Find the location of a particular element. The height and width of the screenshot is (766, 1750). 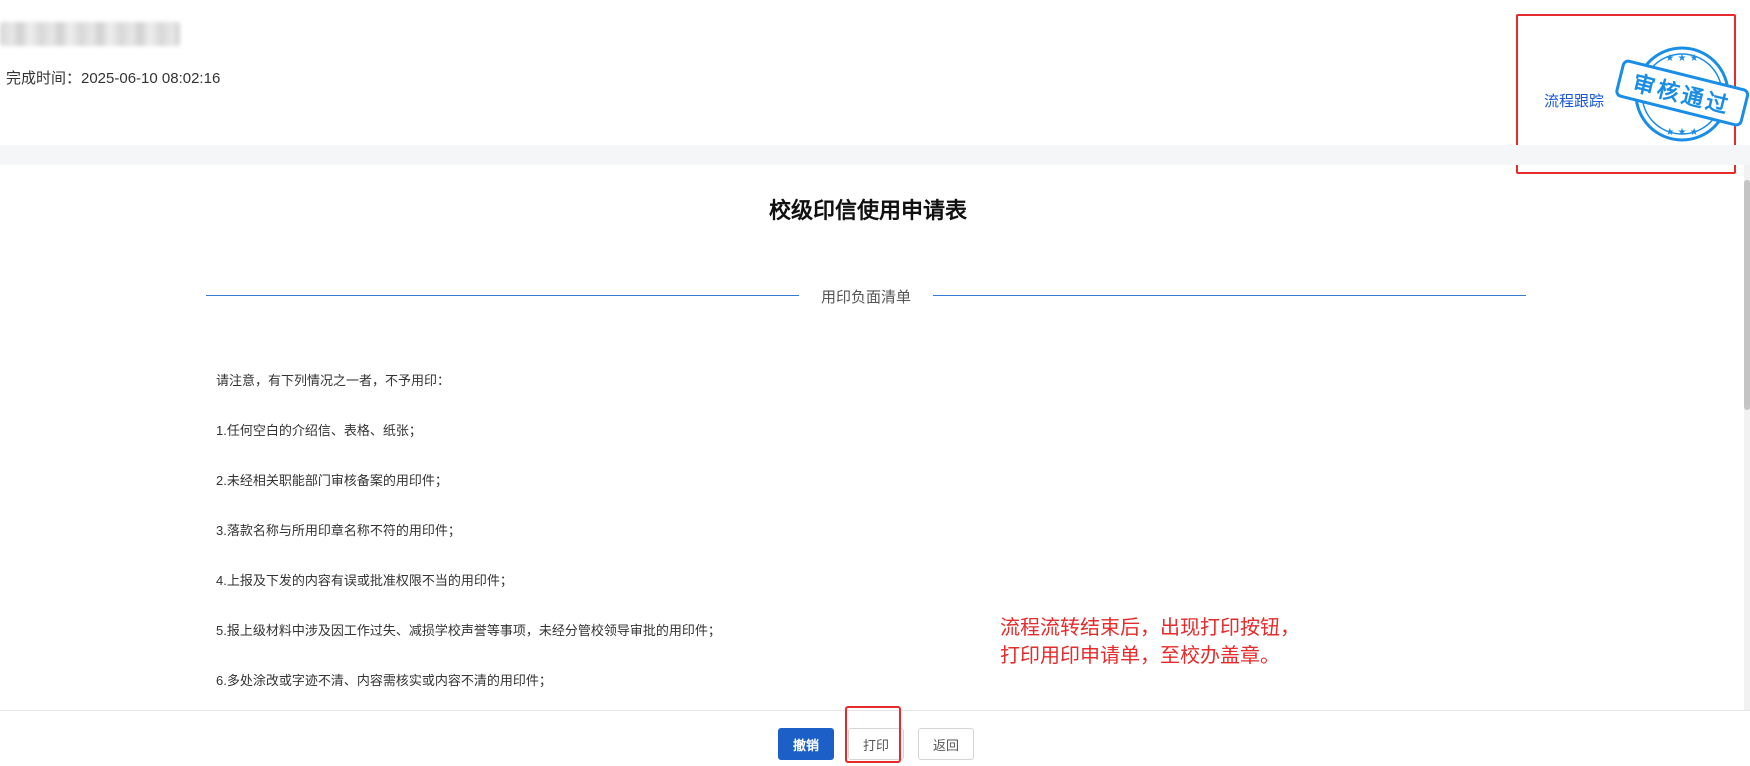

approved-seal-icon: ★ ★ ★ ★ ★ ★ 审核通过 is located at coordinates (1682, 94).